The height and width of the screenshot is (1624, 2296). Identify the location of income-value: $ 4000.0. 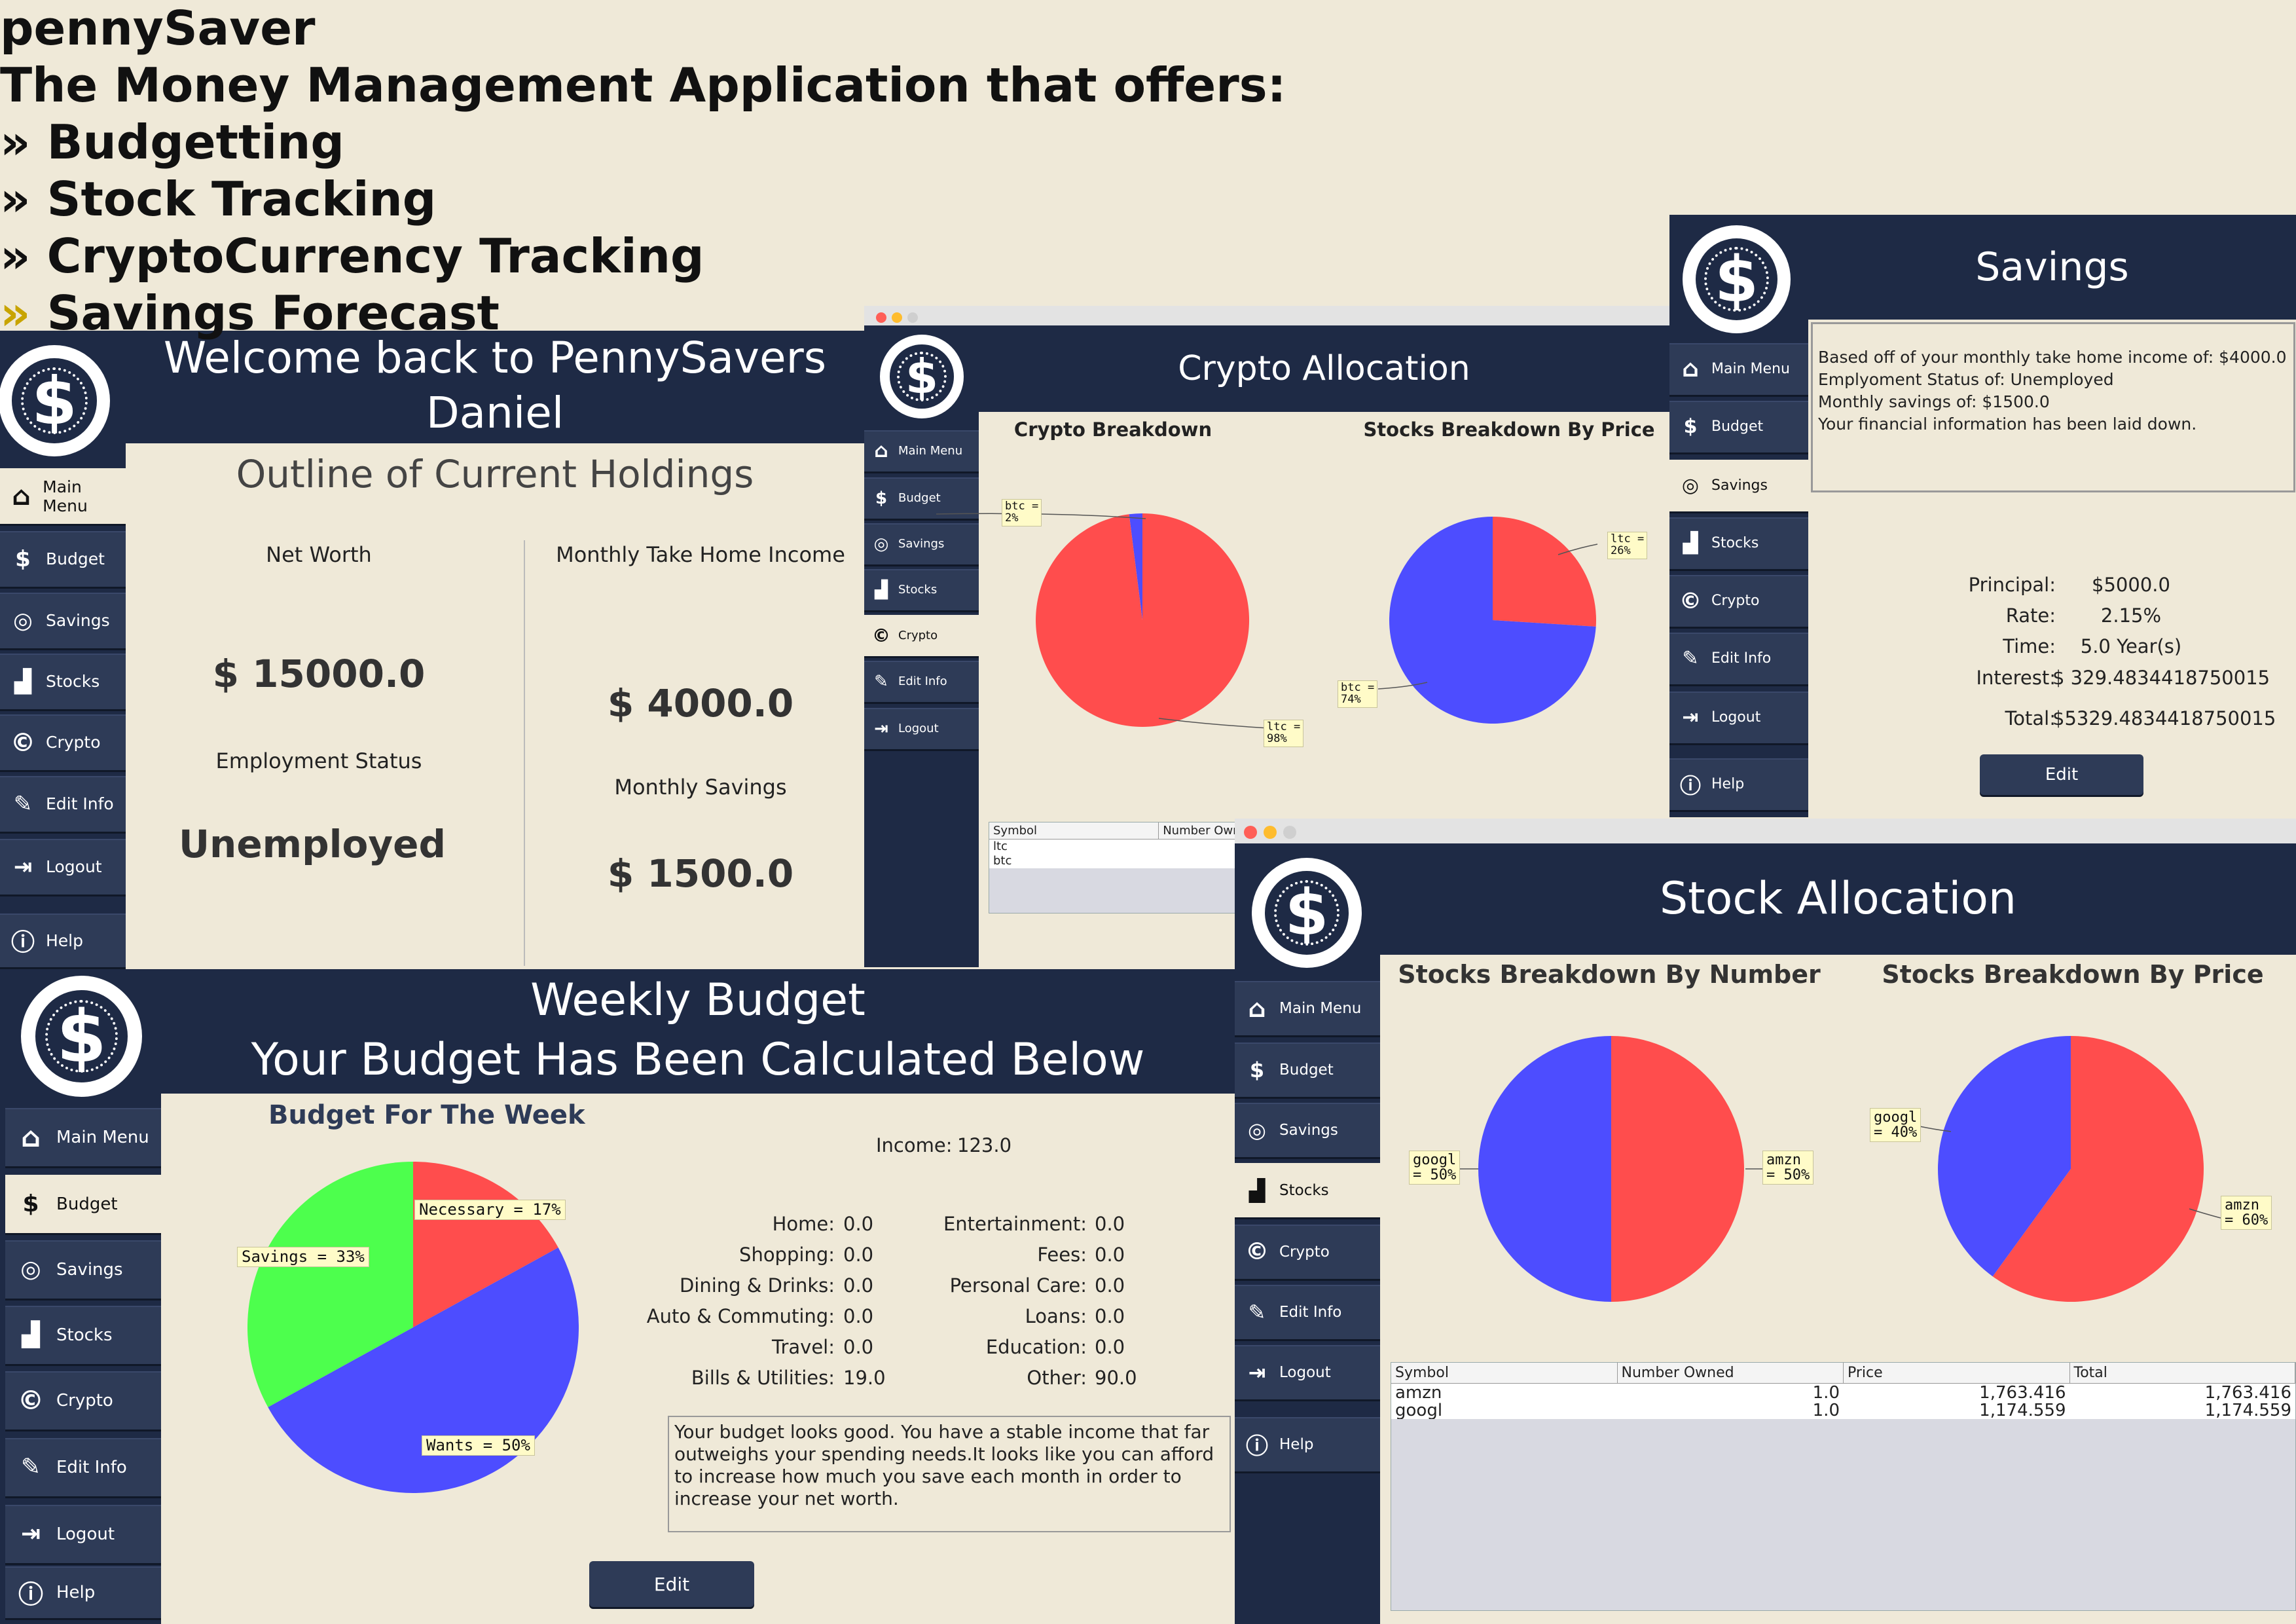
(700, 703).